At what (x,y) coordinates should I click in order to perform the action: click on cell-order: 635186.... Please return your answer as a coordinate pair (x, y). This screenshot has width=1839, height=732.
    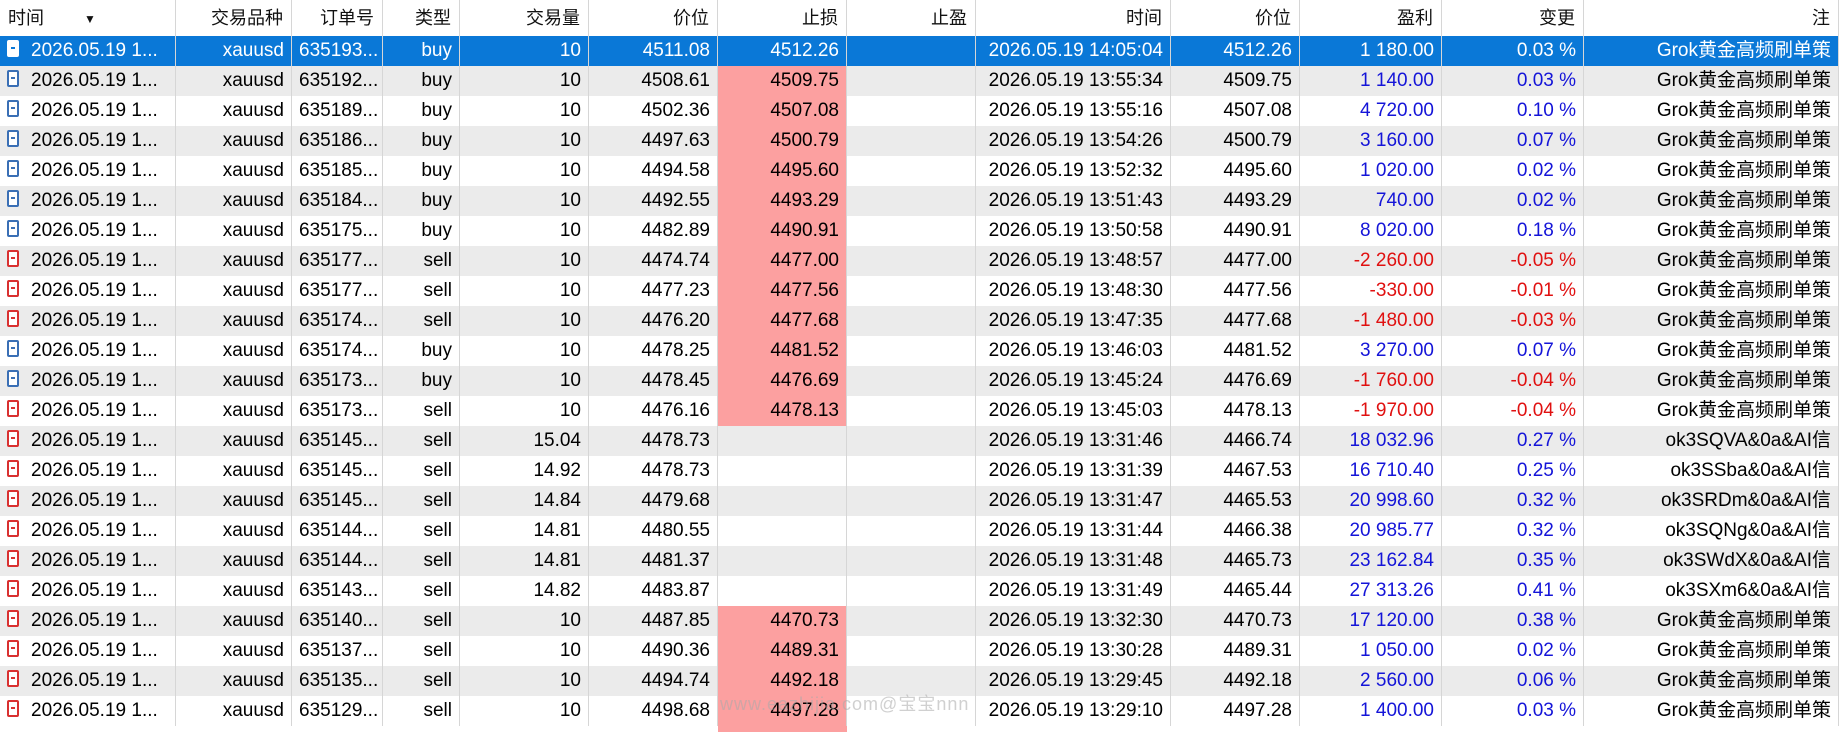
    Looking at the image, I should click on (337, 141).